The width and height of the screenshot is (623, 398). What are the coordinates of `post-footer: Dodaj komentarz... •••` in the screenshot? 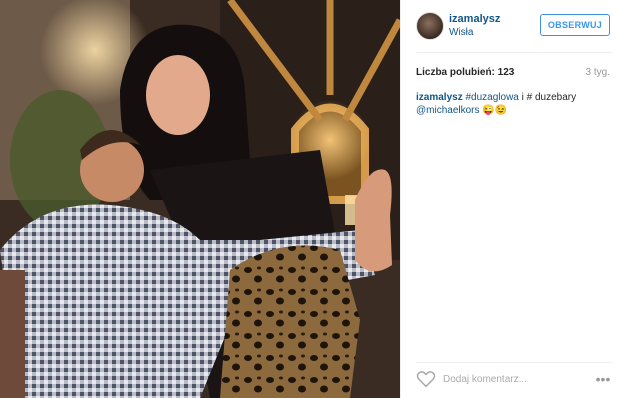 It's located at (514, 381).